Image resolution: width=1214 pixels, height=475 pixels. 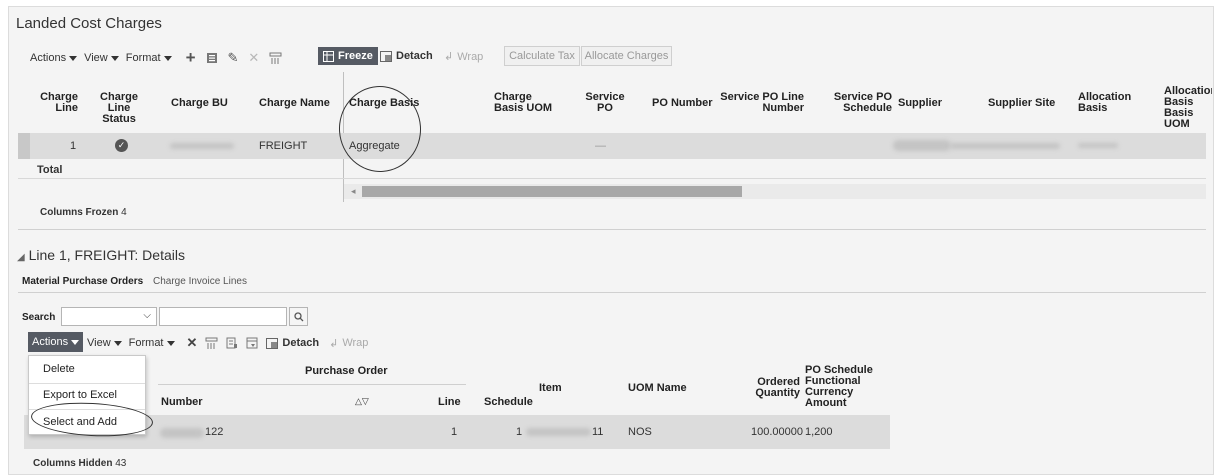 What do you see at coordinates (80, 463) in the screenshot?
I see `columns-hidden: Columns Hidden 43` at bounding box center [80, 463].